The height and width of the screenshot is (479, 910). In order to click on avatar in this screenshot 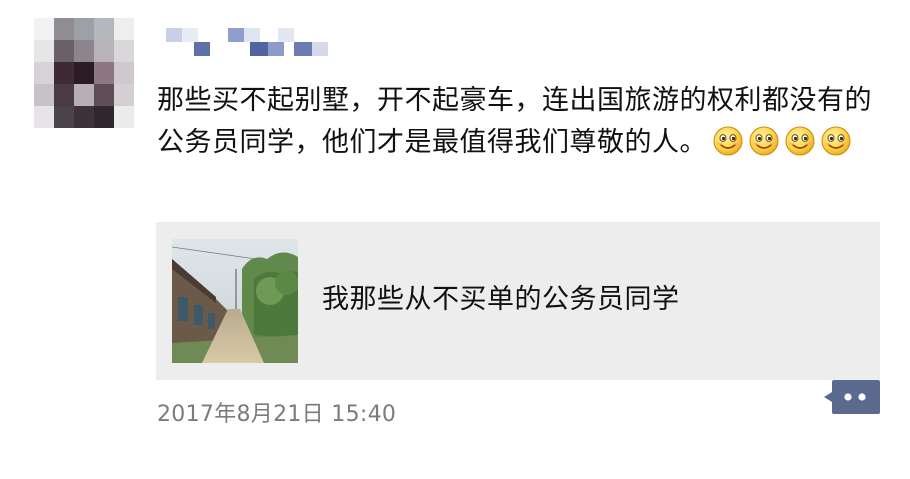, I will do `click(84, 73)`.